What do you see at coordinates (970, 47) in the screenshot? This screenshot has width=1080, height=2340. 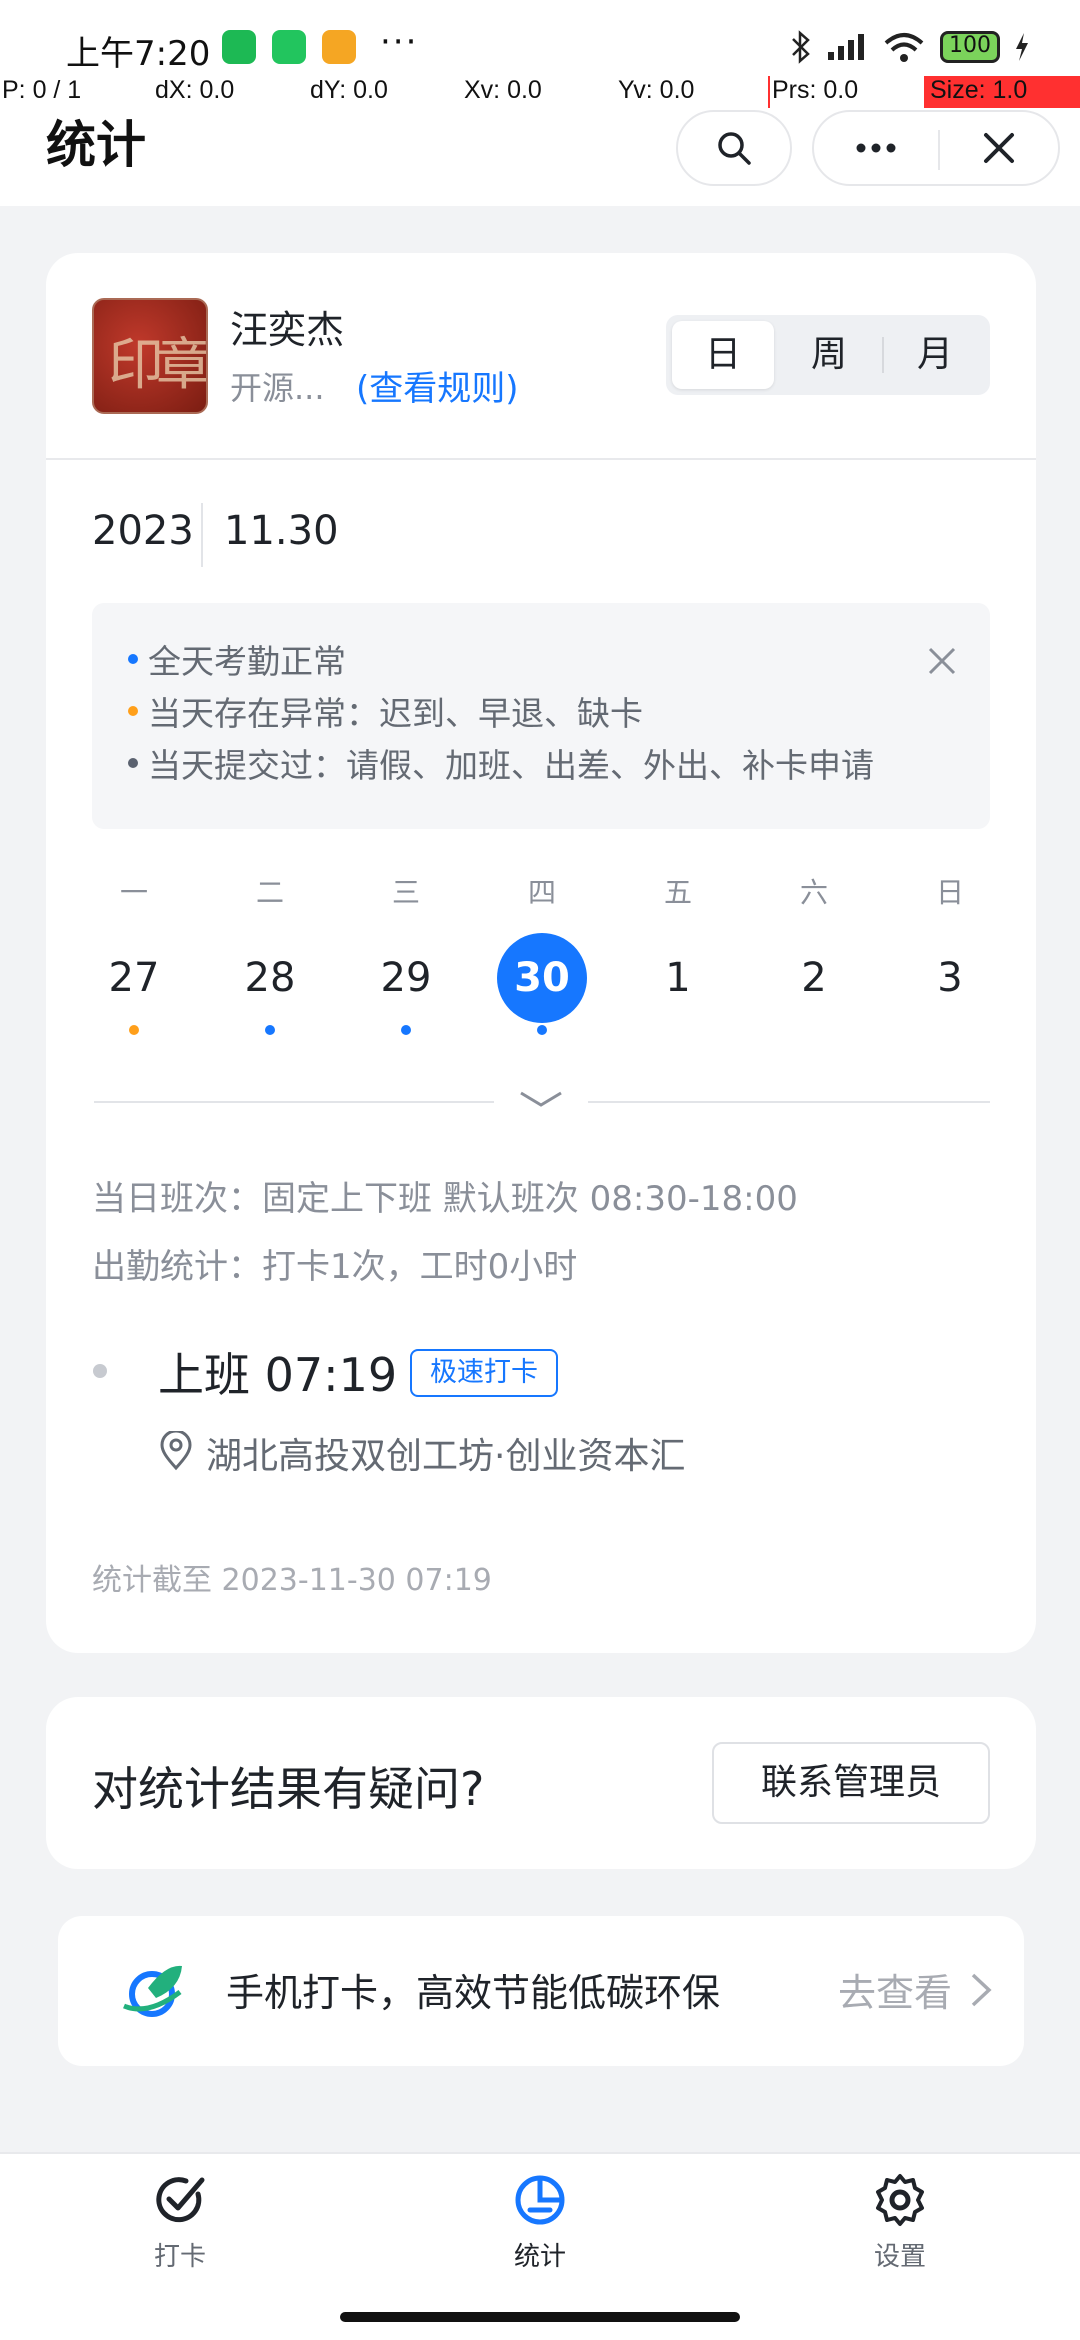 I see `battery-icon: 100` at bounding box center [970, 47].